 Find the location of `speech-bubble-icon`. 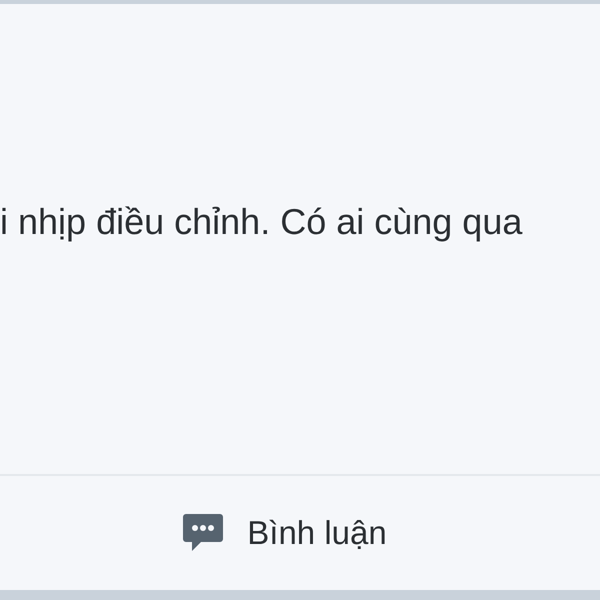

speech-bubble-icon is located at coordinates (203, 533).